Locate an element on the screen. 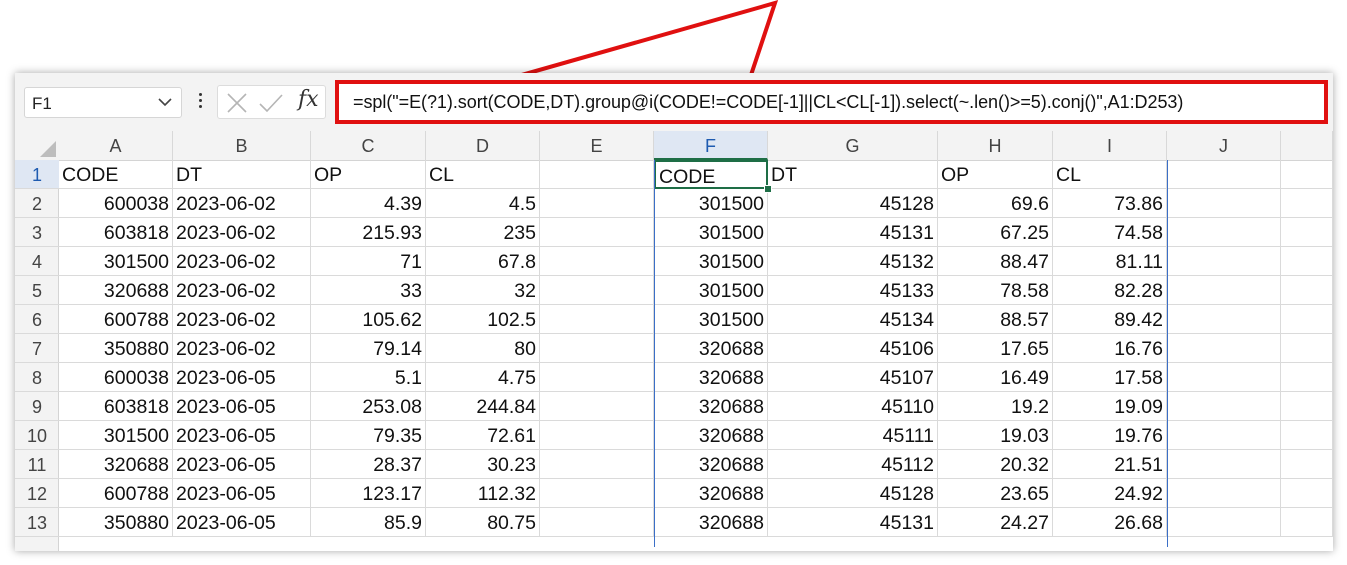  table-cell: 350880 is located at coordinates (116, 522).